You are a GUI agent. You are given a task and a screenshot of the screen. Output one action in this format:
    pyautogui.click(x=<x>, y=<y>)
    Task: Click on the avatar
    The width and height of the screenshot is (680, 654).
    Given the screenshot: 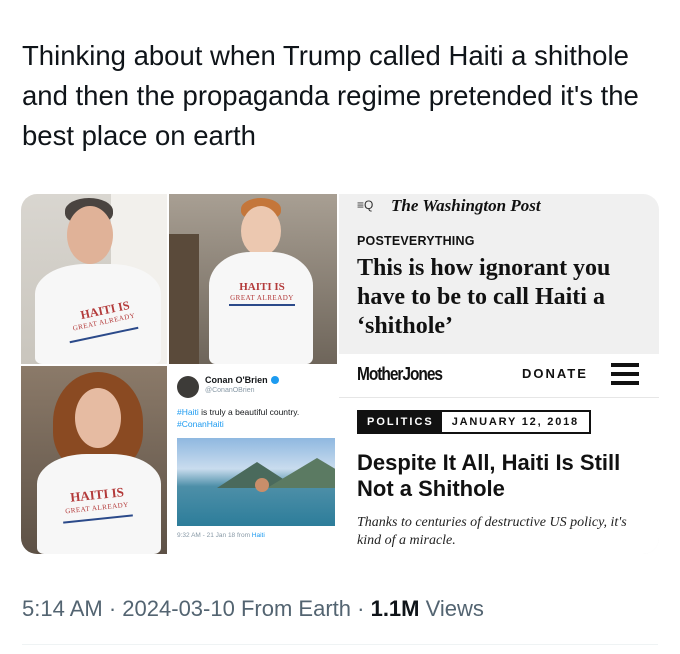 What is the action you would take?
    pyautogui.click(x=188, y=387)
    